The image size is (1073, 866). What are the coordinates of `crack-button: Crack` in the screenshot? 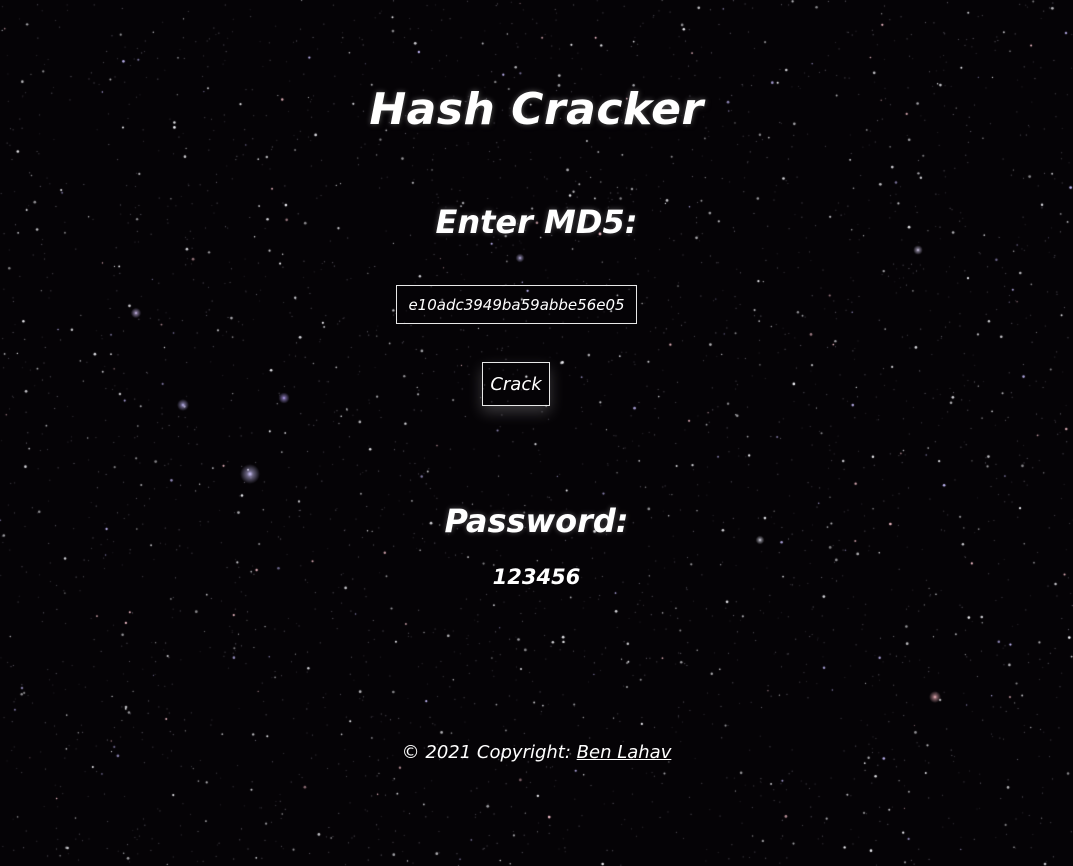 It's located at (516, 384).